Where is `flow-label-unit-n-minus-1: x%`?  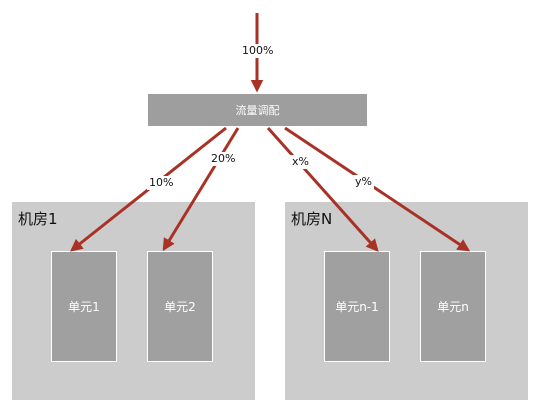
flow-label-unit-n-minus-1: x% is located at coordinates (300, 162).